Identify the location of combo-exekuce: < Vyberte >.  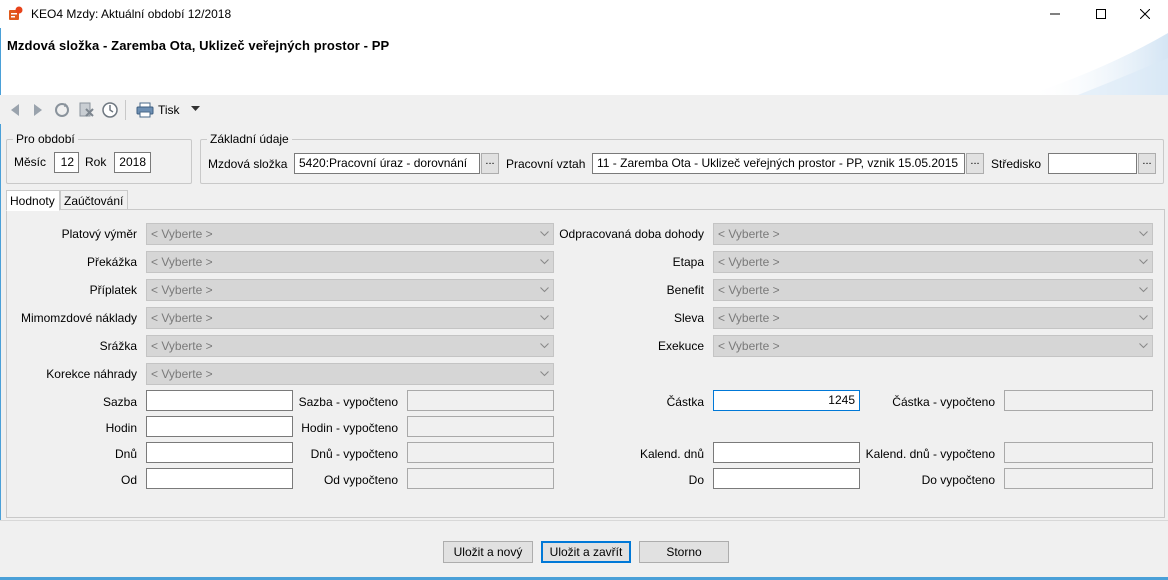
(933, 346).